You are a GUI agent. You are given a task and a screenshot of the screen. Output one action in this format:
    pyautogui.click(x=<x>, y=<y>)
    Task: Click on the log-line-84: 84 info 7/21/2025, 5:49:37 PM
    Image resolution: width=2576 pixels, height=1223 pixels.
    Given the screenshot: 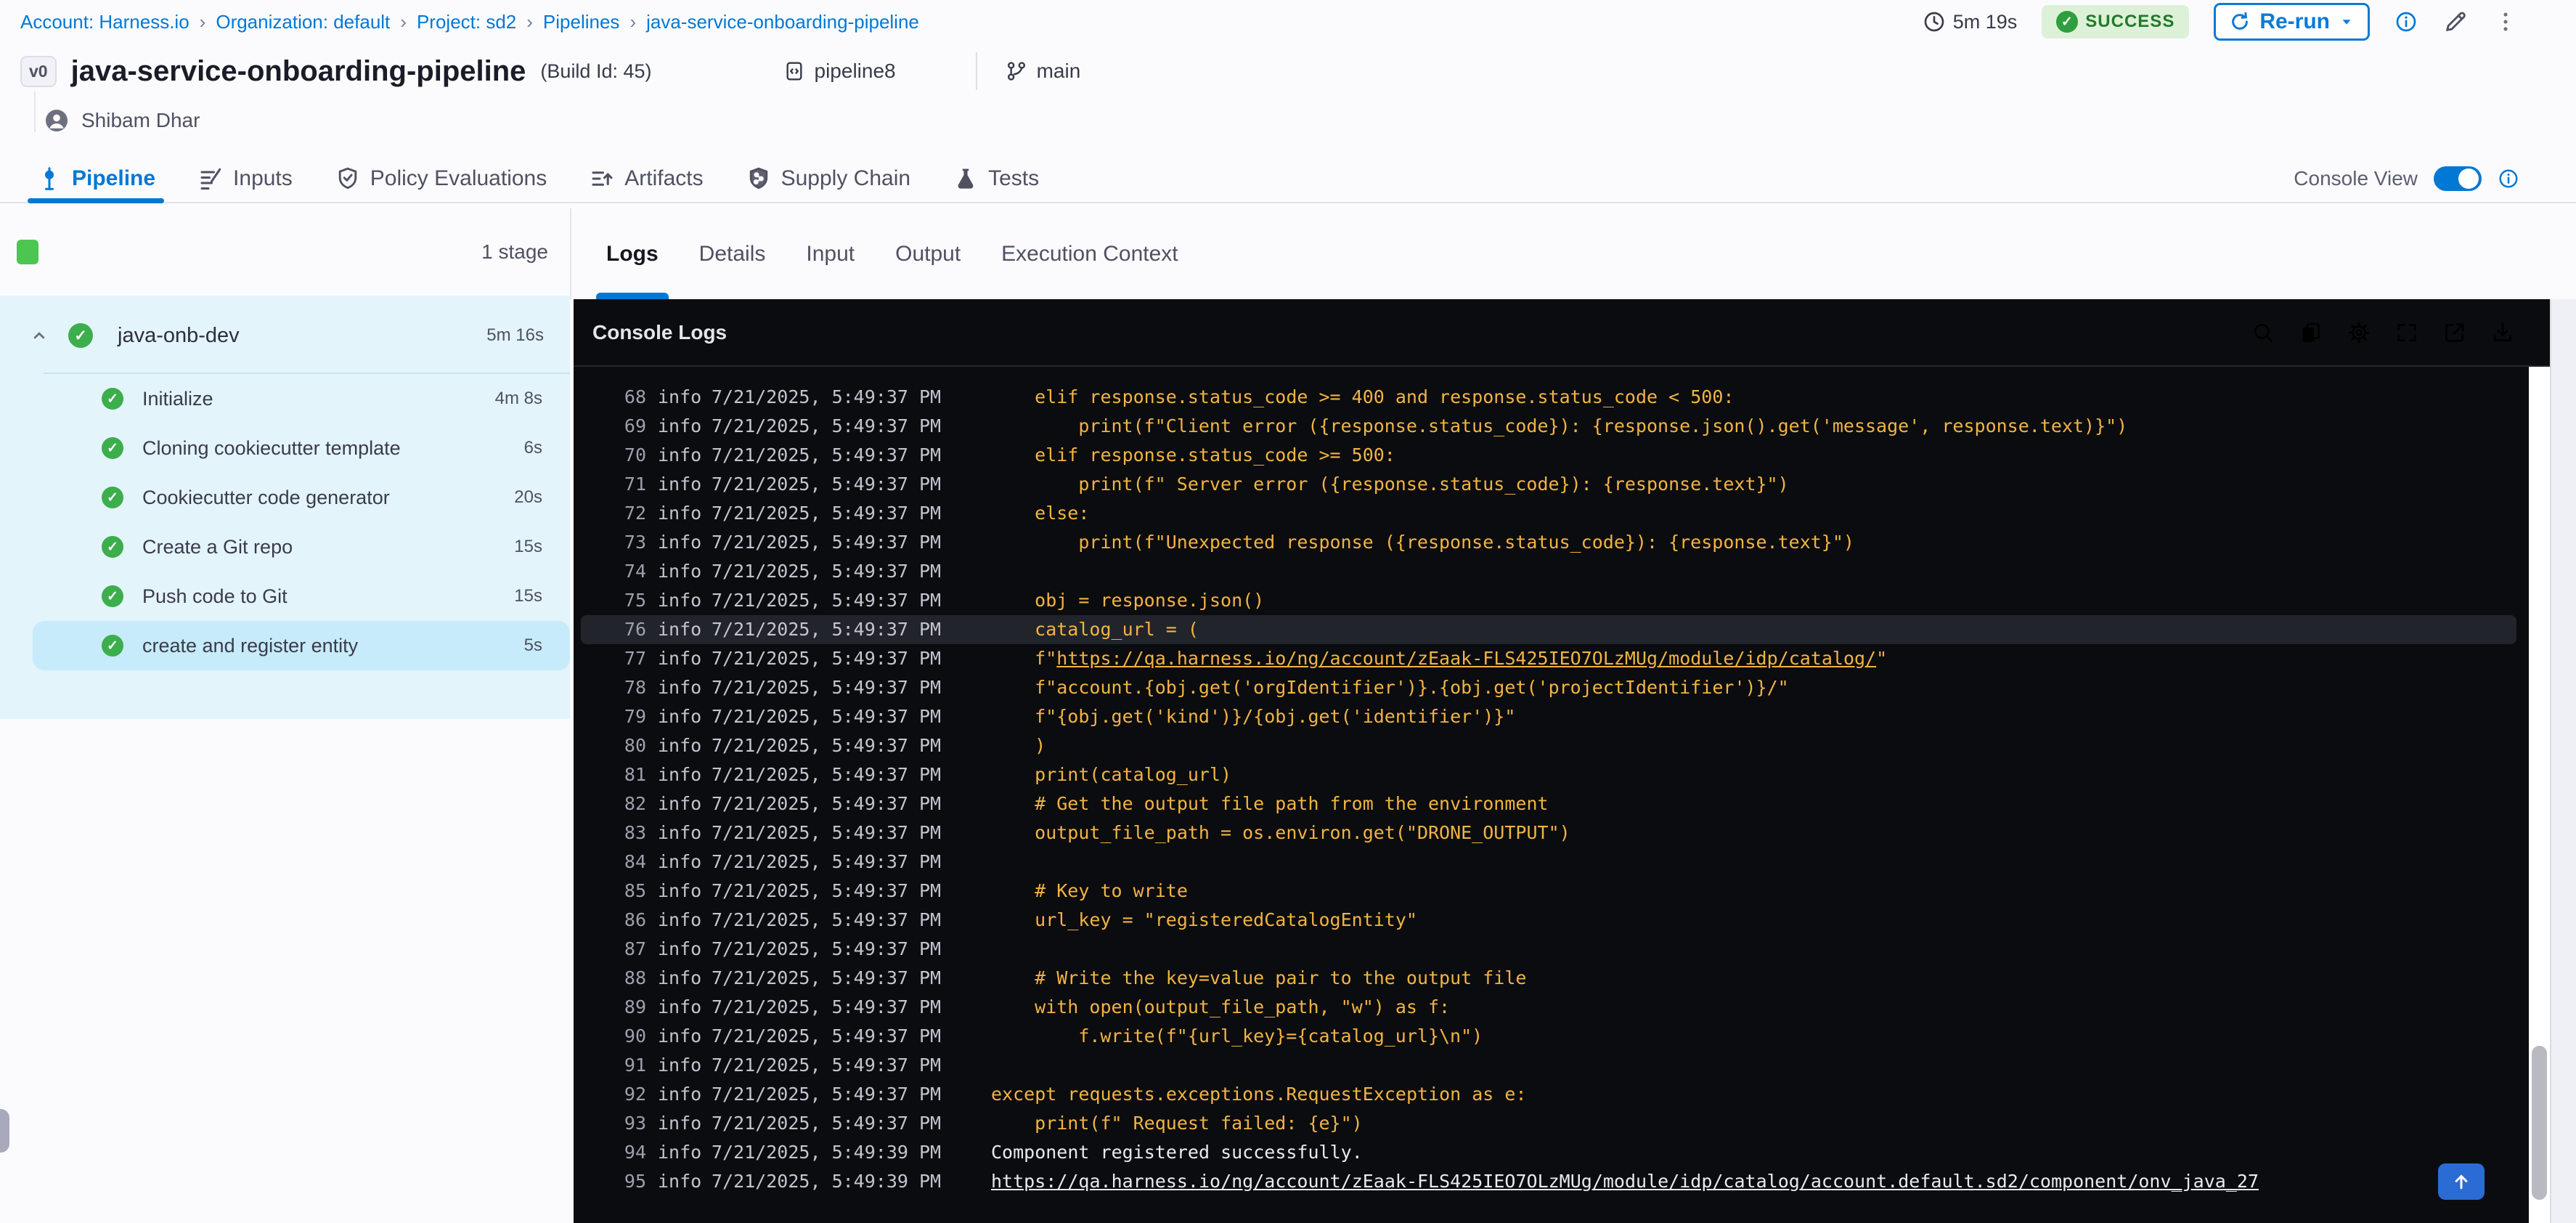 What is the action you would take?
    pyautogui.click(x=1548, y=862)
    